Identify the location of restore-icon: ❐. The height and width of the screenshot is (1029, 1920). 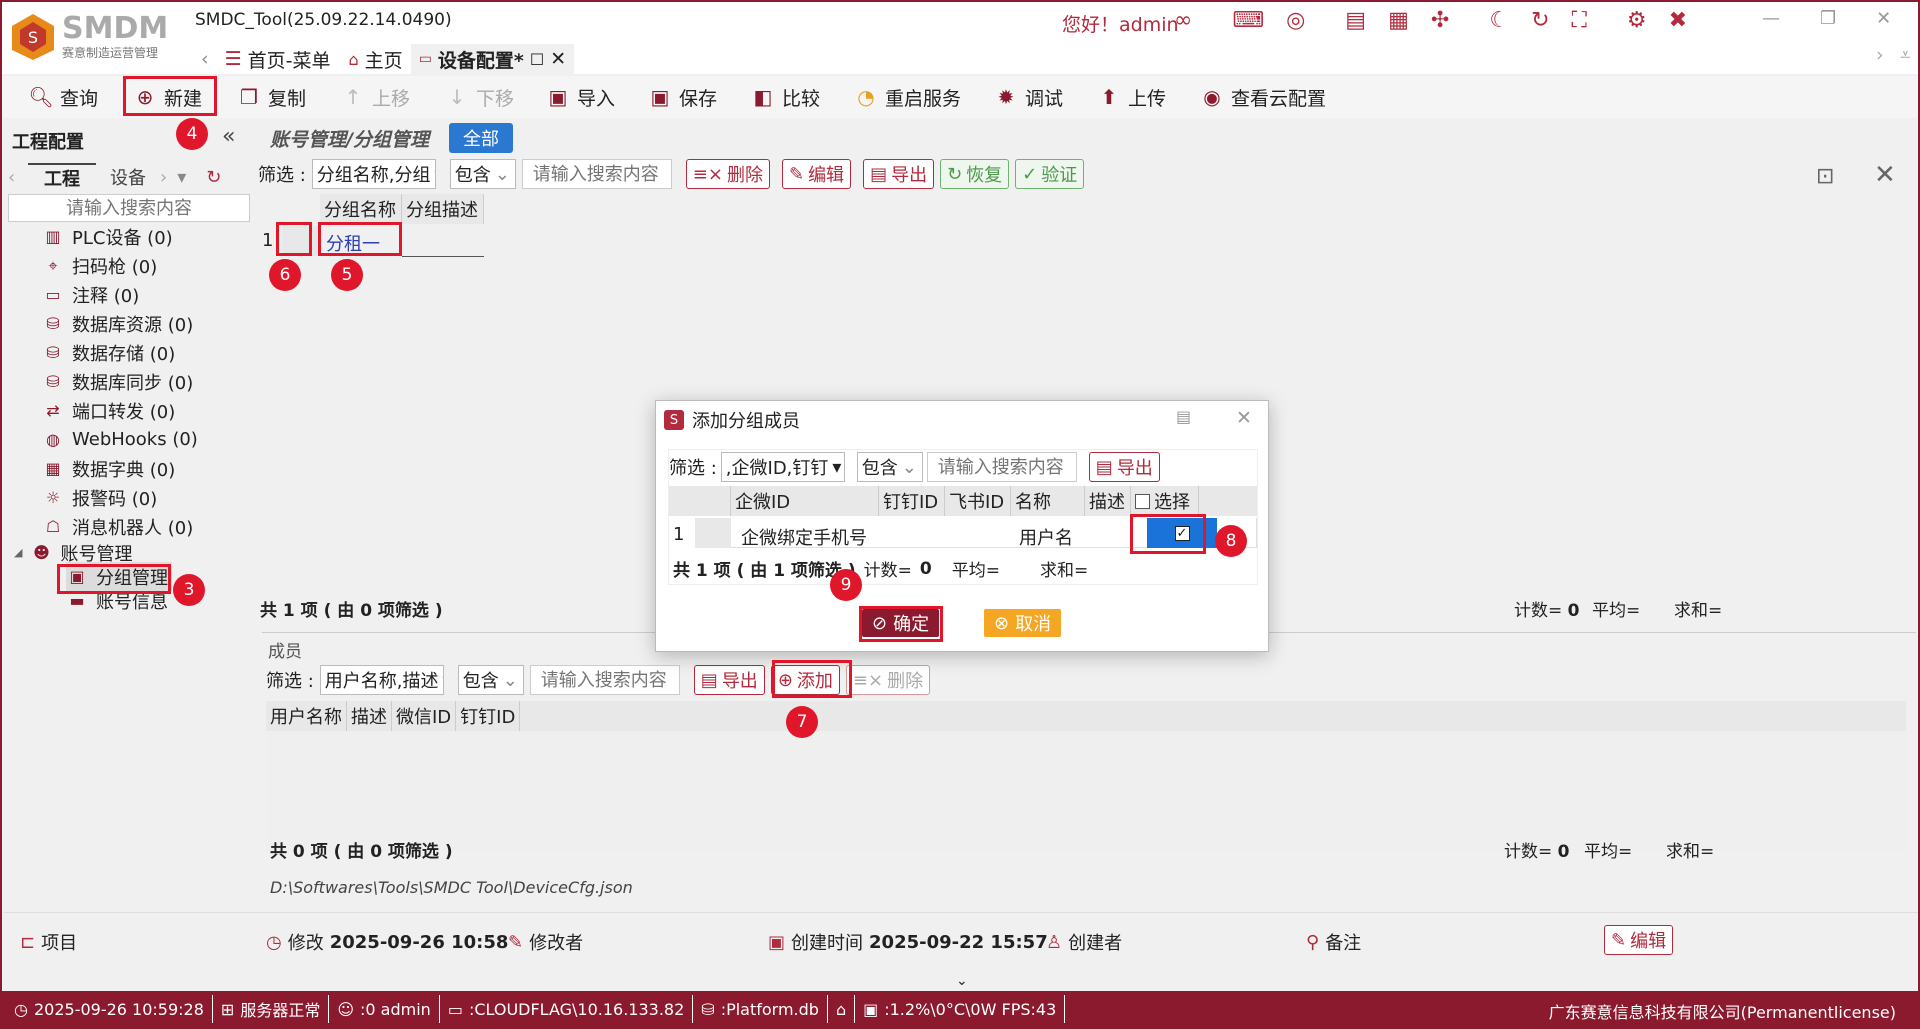
(1828, 18).